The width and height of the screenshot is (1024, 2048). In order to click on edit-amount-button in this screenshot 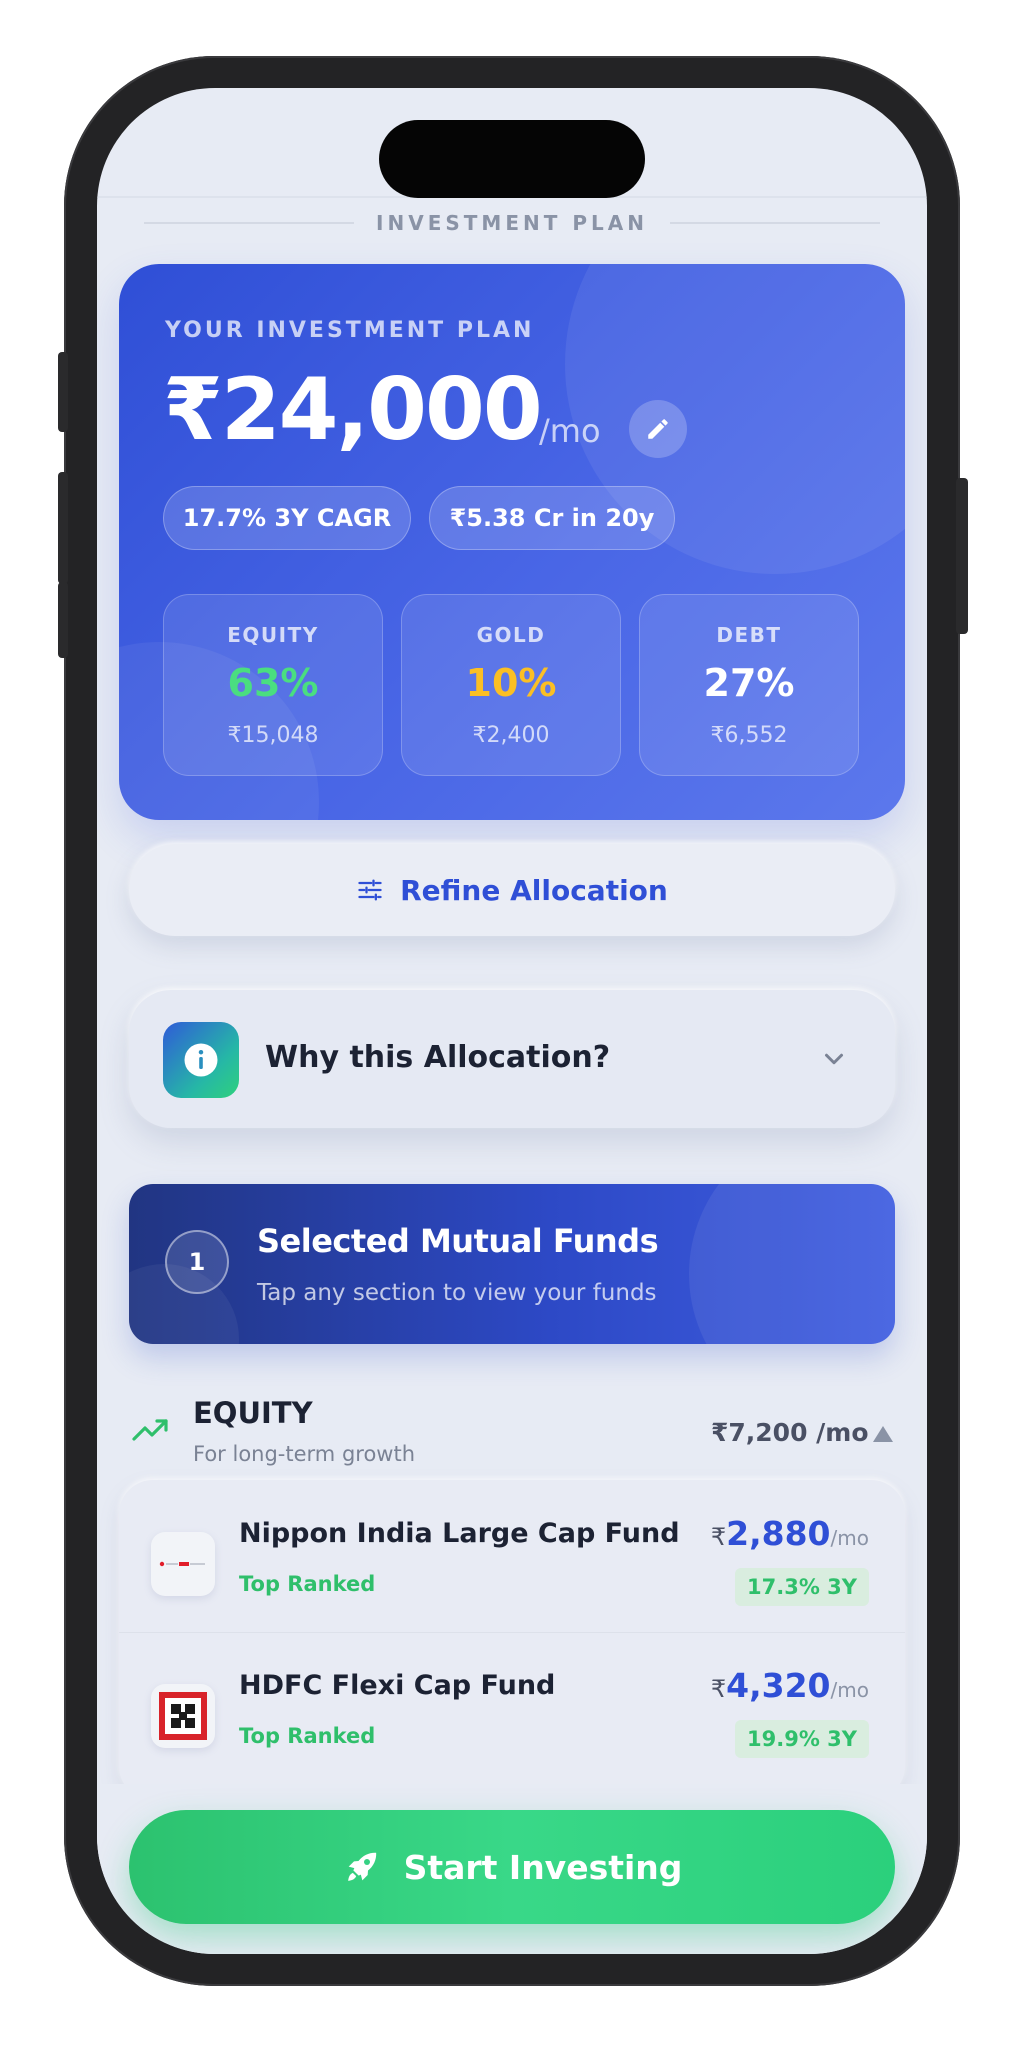, I will do `click(658, 429)`.